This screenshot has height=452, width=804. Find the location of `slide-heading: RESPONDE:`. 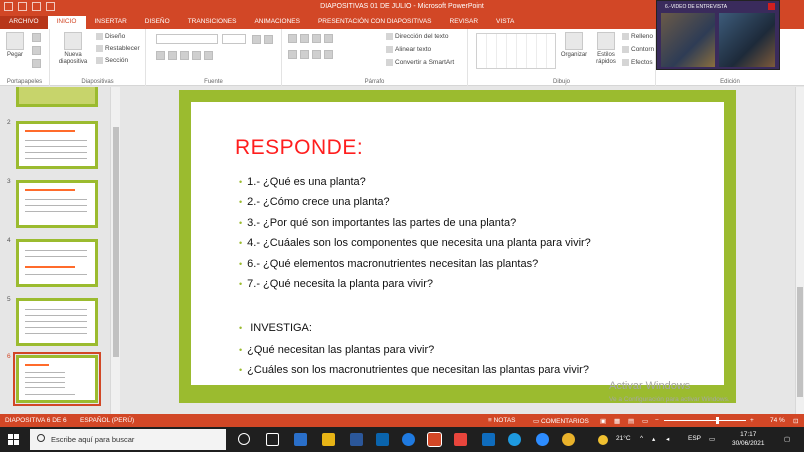

slide-heading: RESPONDE: is located at coordinates (299, 148).